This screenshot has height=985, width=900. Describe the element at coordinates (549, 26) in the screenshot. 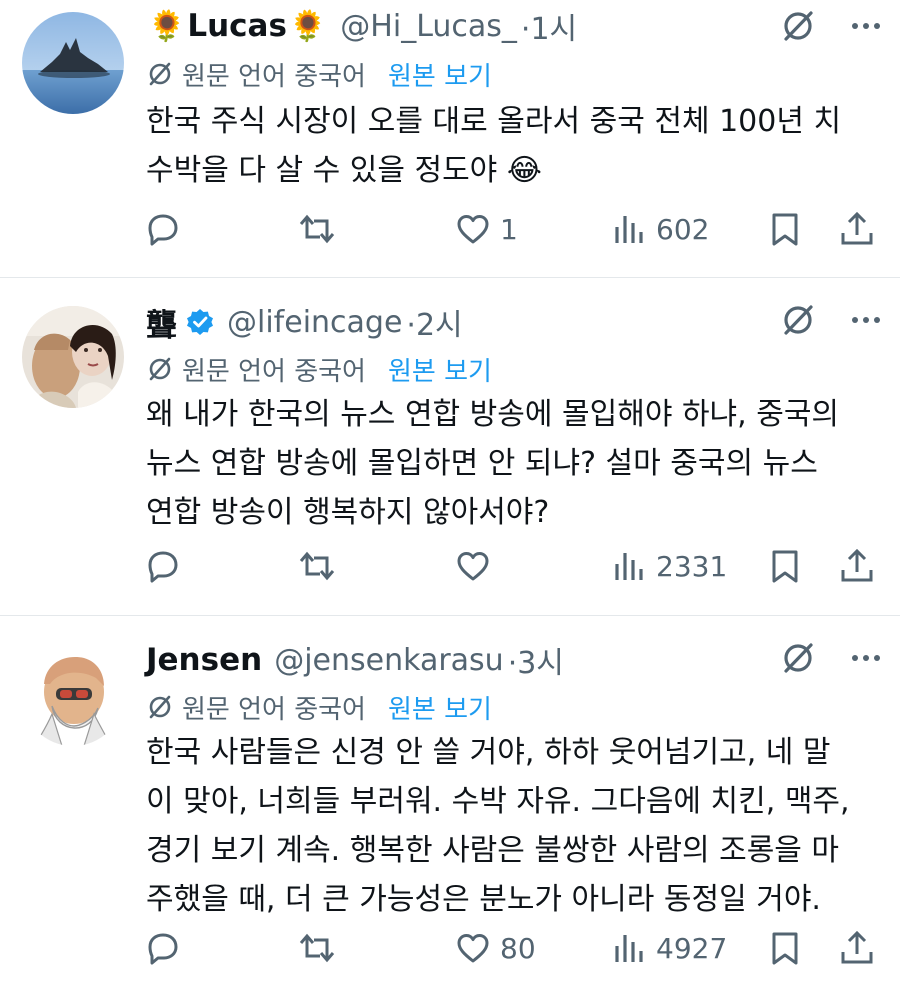

I see `timestamp: ·1시` at that location.